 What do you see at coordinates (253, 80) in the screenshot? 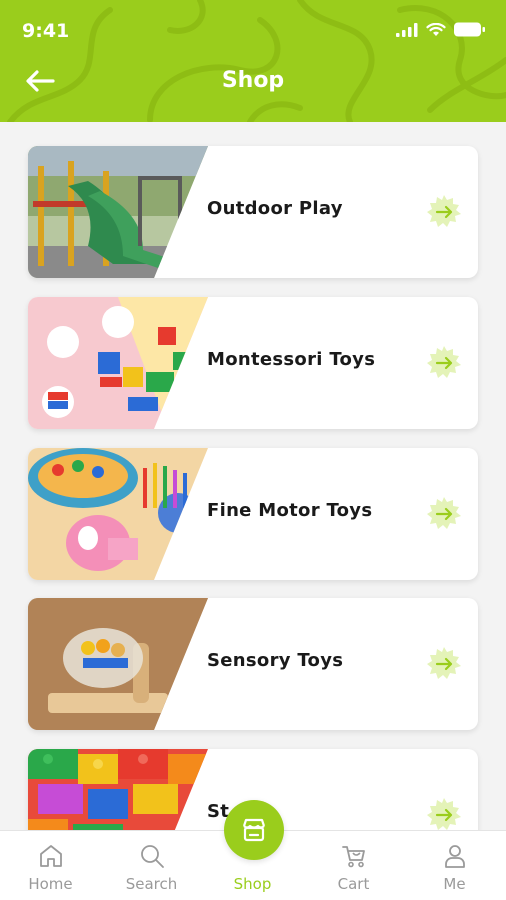
I see `page-title: Shop` at bounding box center [253, 80].